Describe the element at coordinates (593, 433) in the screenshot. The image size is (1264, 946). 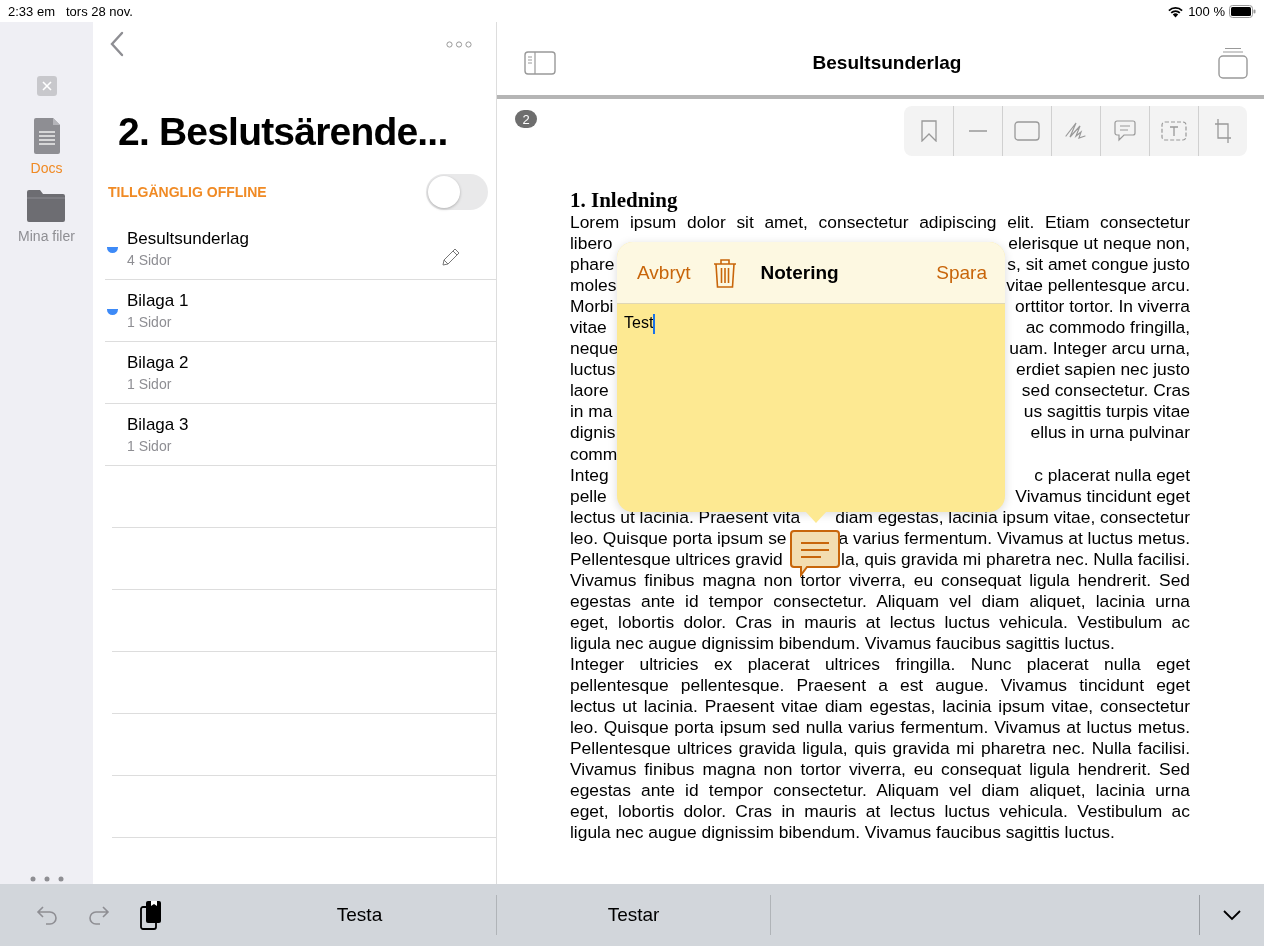
I see `text-fragment: dignis` at that location.